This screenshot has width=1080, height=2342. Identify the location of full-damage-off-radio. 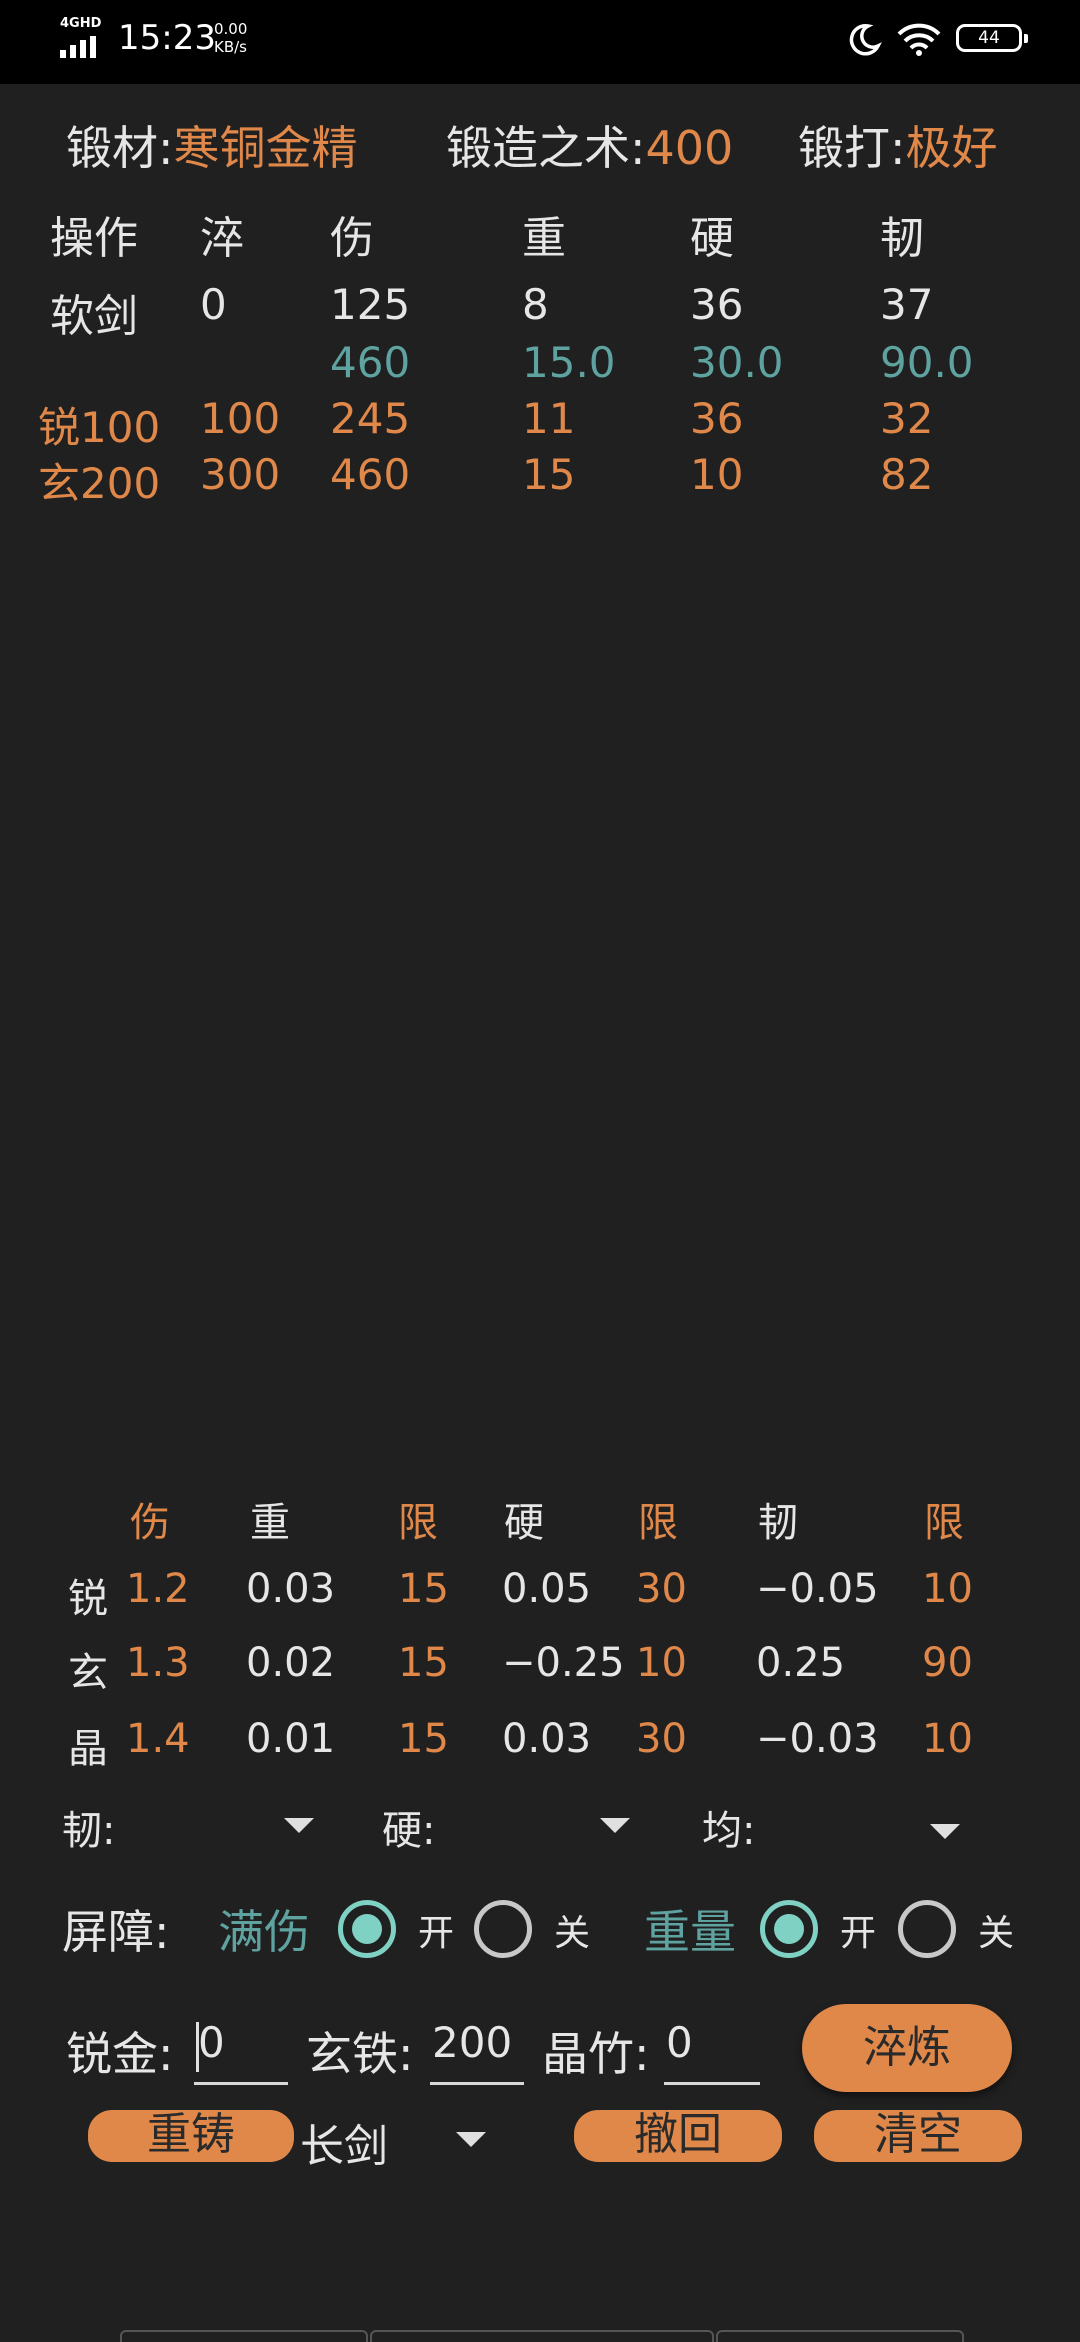
(503, 1929).